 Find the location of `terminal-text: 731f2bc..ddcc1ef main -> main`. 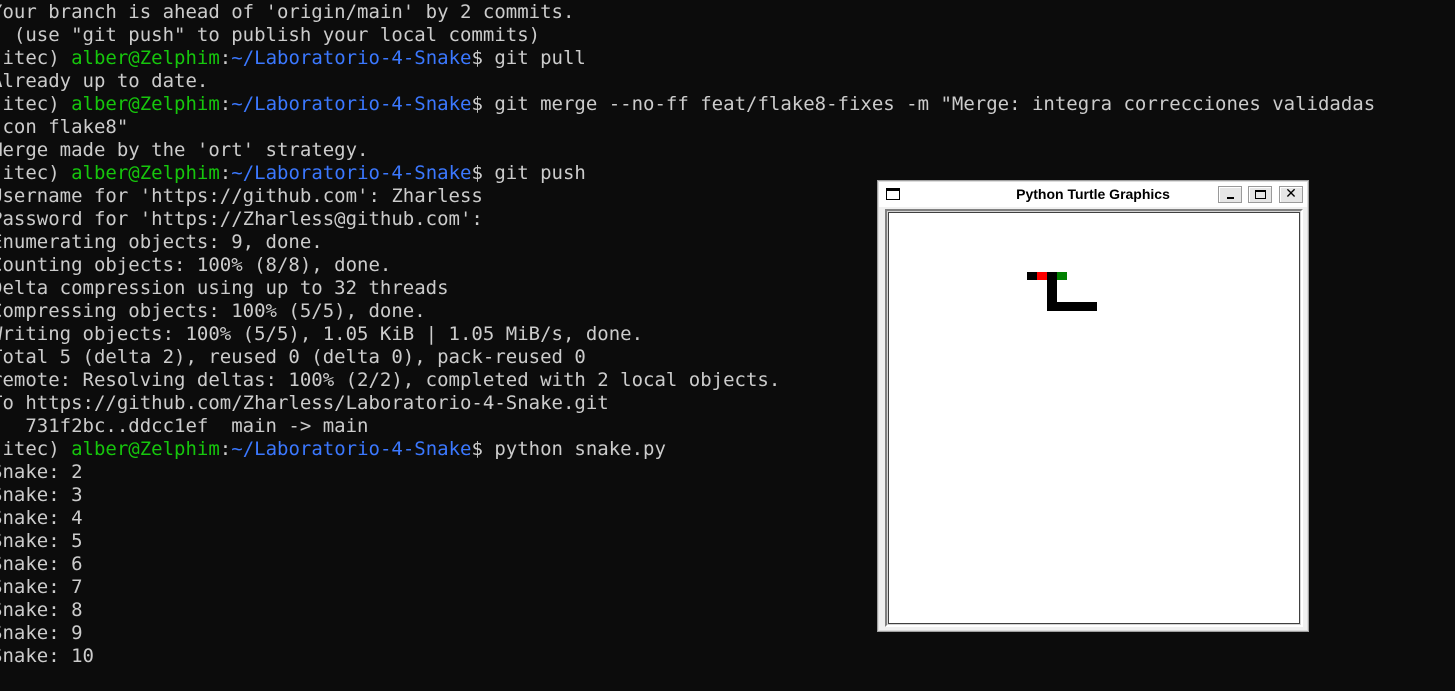

terminal-text: 731f2bc..ddcc1ef main -> main is located at coordinates (184, 426).